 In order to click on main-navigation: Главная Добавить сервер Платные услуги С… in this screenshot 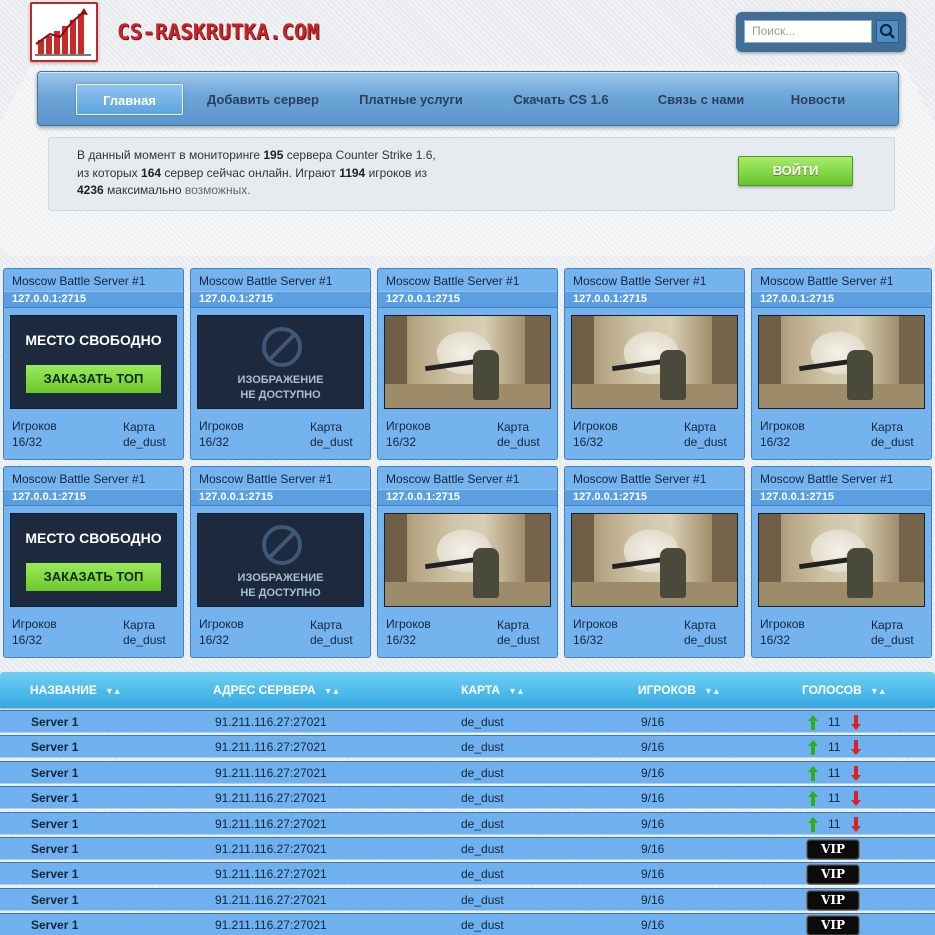, I will do `click(468, 98)`.